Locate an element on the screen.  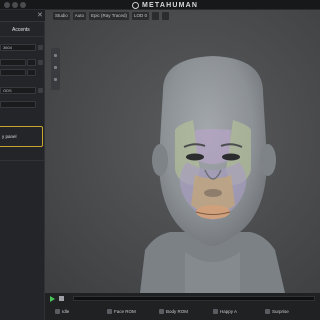
left-panel-tabs: Accents is located at coordinates (22, 29).